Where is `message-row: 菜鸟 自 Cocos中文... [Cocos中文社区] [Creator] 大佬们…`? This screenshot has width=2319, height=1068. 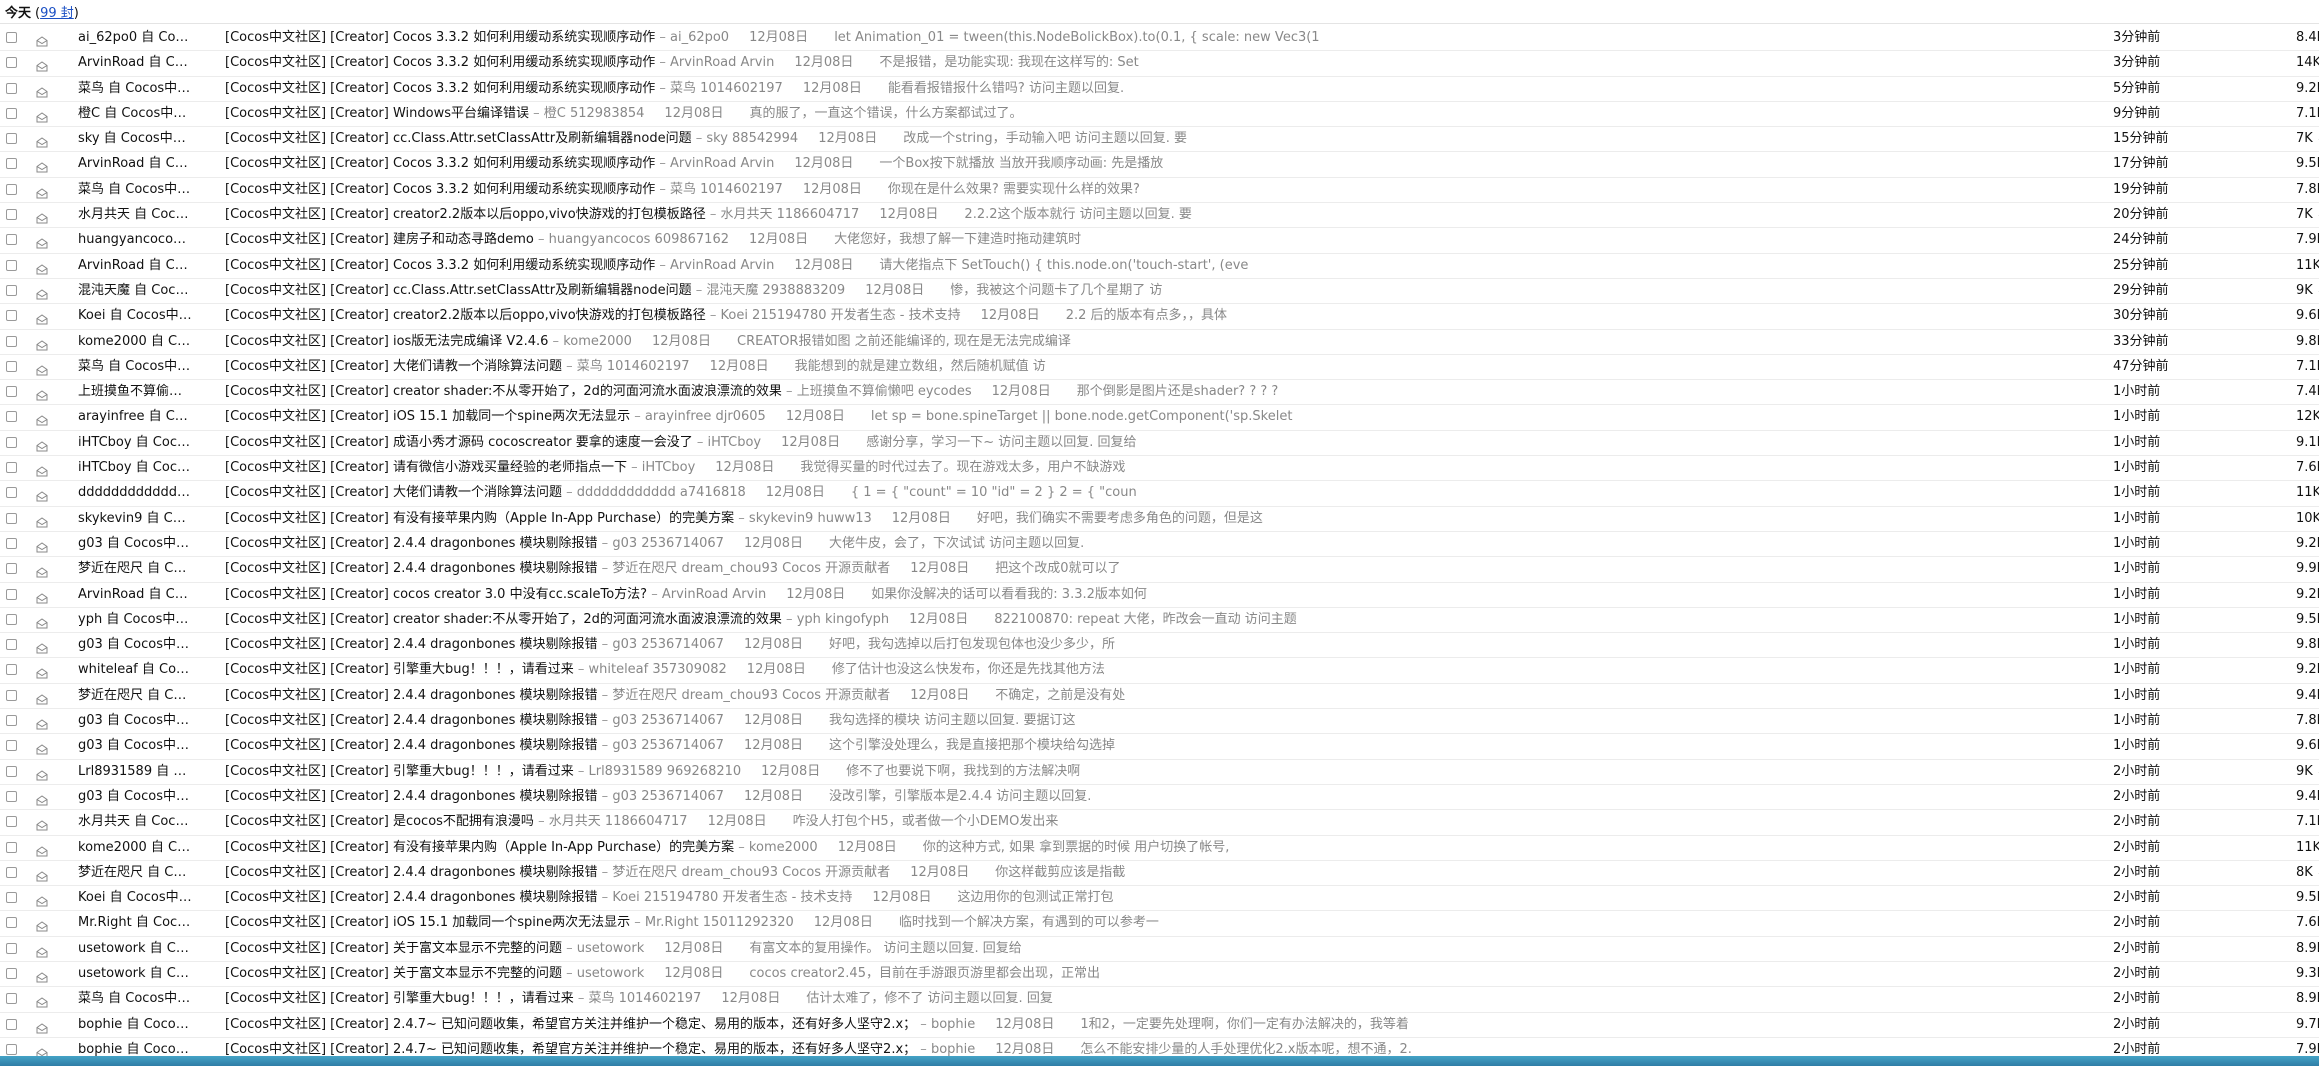
message-row: 菜鸟 自 Cocos中文... [Cocos中文社区] [Creator] 大佬们… is located at coordinates (1159, 368).